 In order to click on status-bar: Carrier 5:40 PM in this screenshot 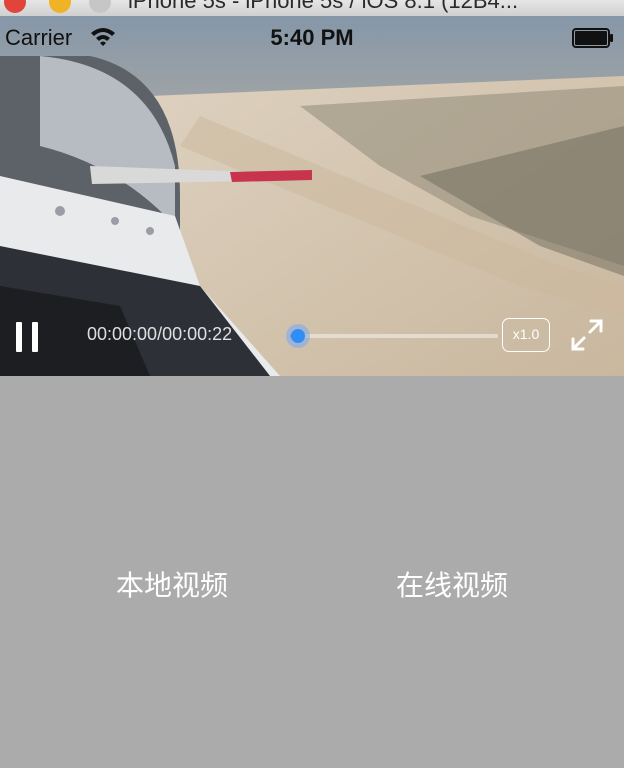, I will do `click(312, 38)`.